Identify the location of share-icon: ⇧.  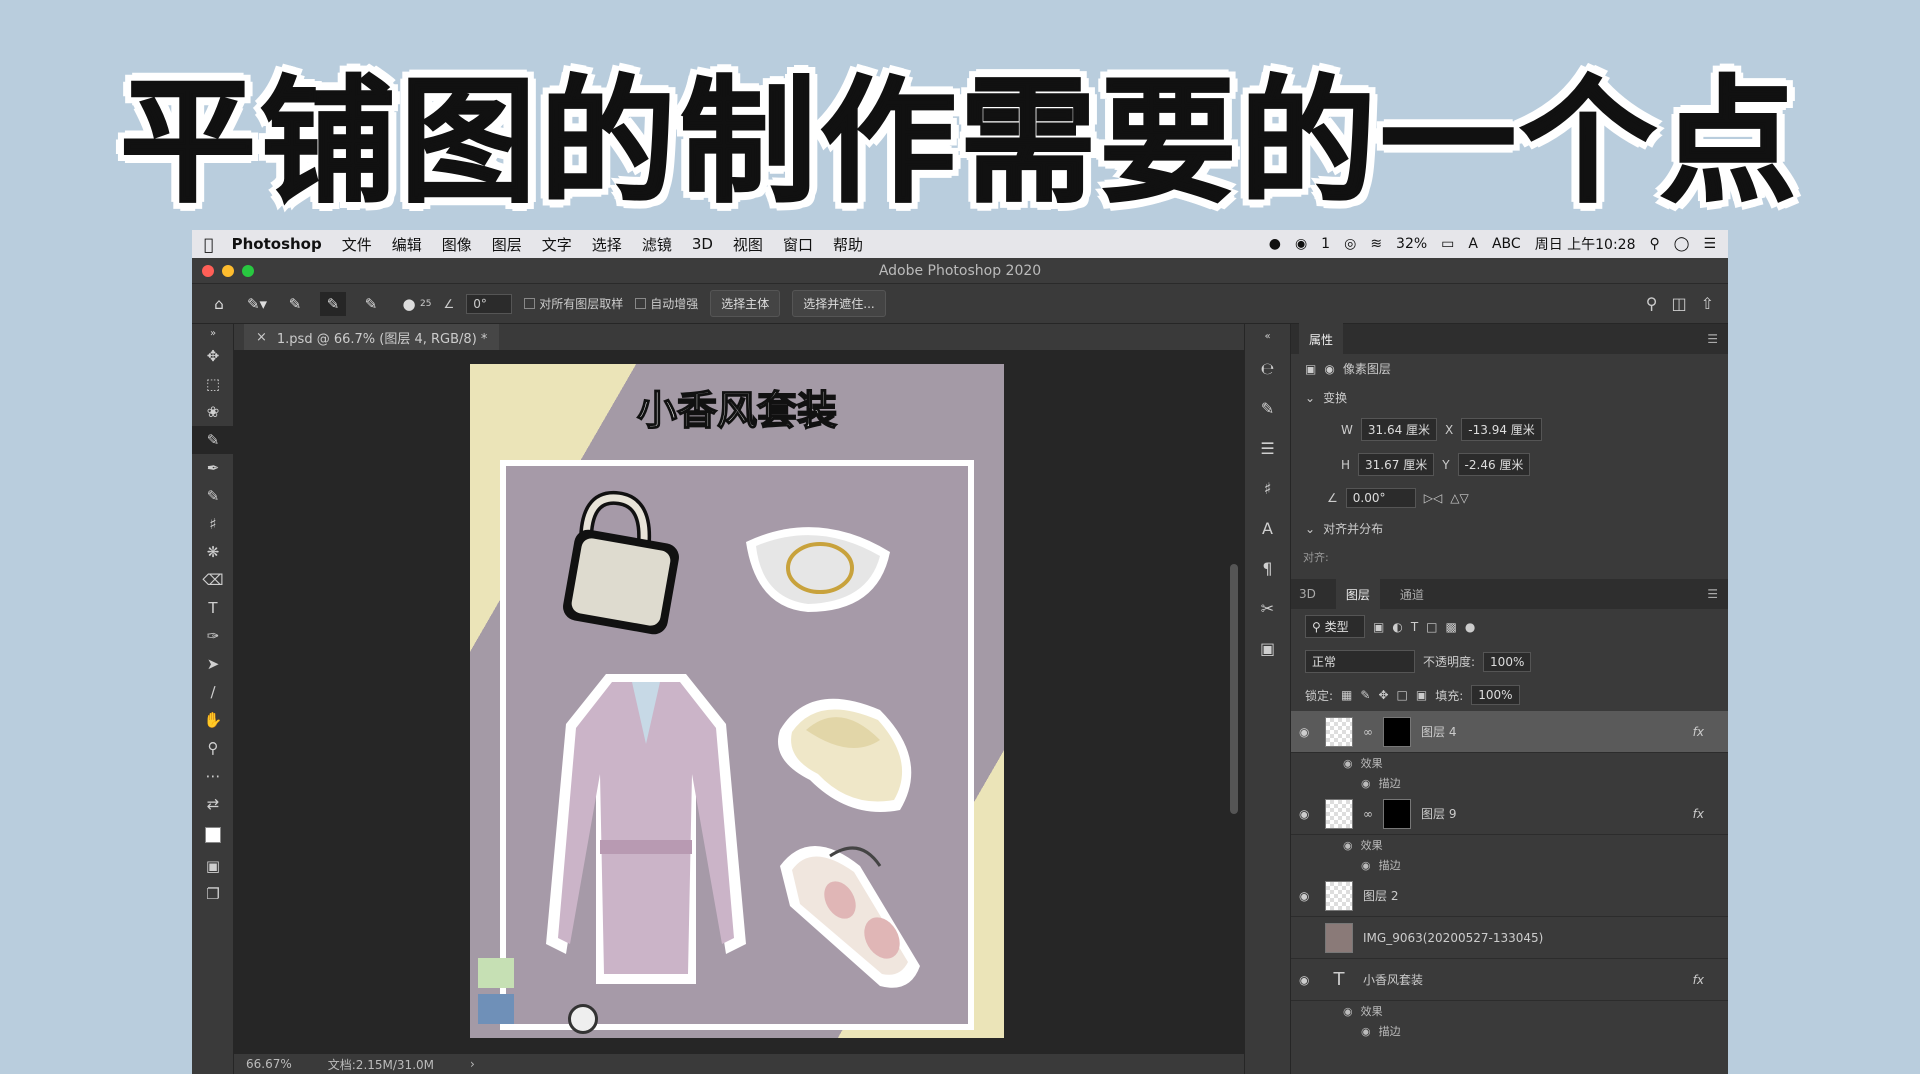
(1707, 303).